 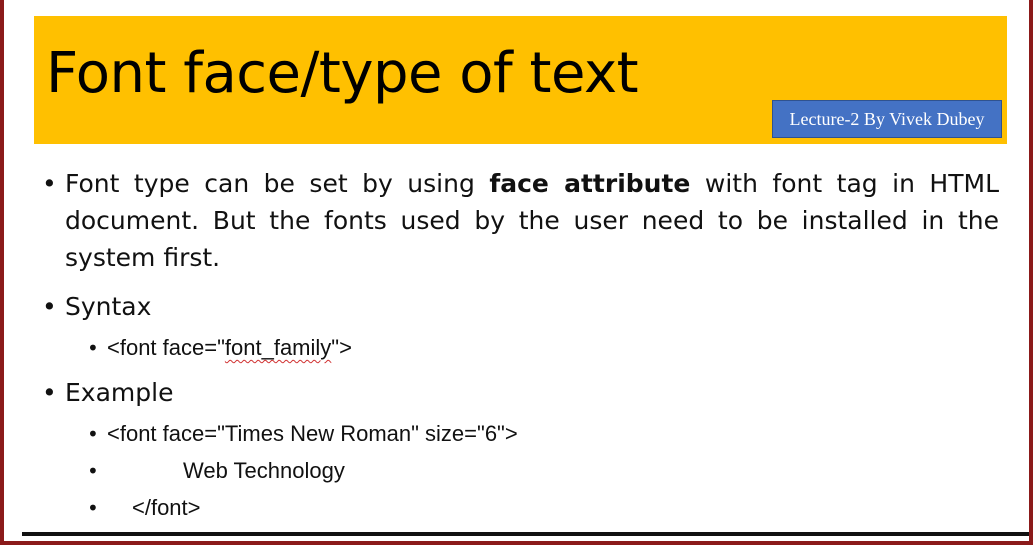 I want to click on example-heading: Example, so click(x=119, y=392).